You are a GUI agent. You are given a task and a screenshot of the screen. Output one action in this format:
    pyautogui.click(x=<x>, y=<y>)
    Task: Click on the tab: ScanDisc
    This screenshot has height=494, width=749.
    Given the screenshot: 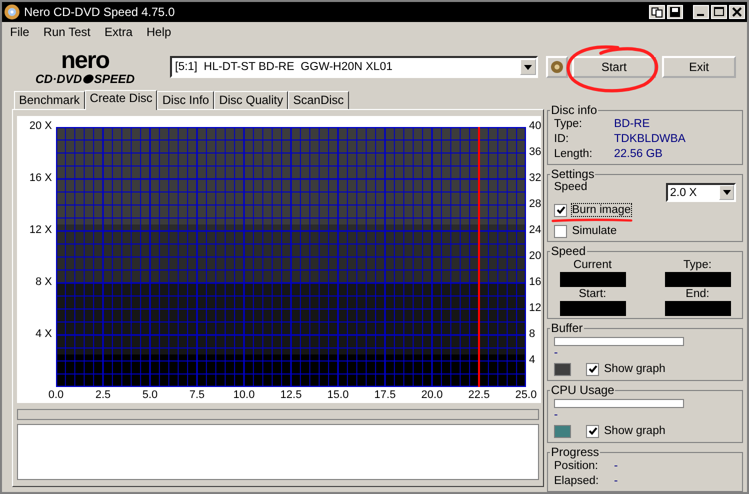 What is the action you would take?
    pyautogui.click(x=318, y=100)
    